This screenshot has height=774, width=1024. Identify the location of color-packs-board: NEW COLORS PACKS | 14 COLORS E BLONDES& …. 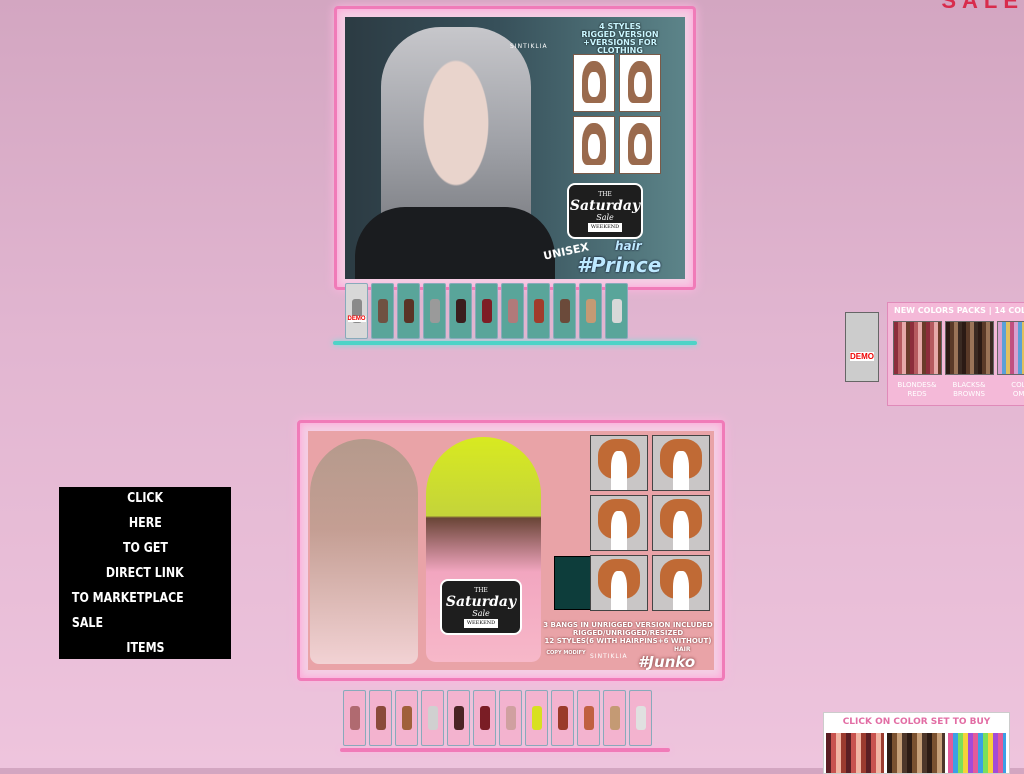
(955, 354).